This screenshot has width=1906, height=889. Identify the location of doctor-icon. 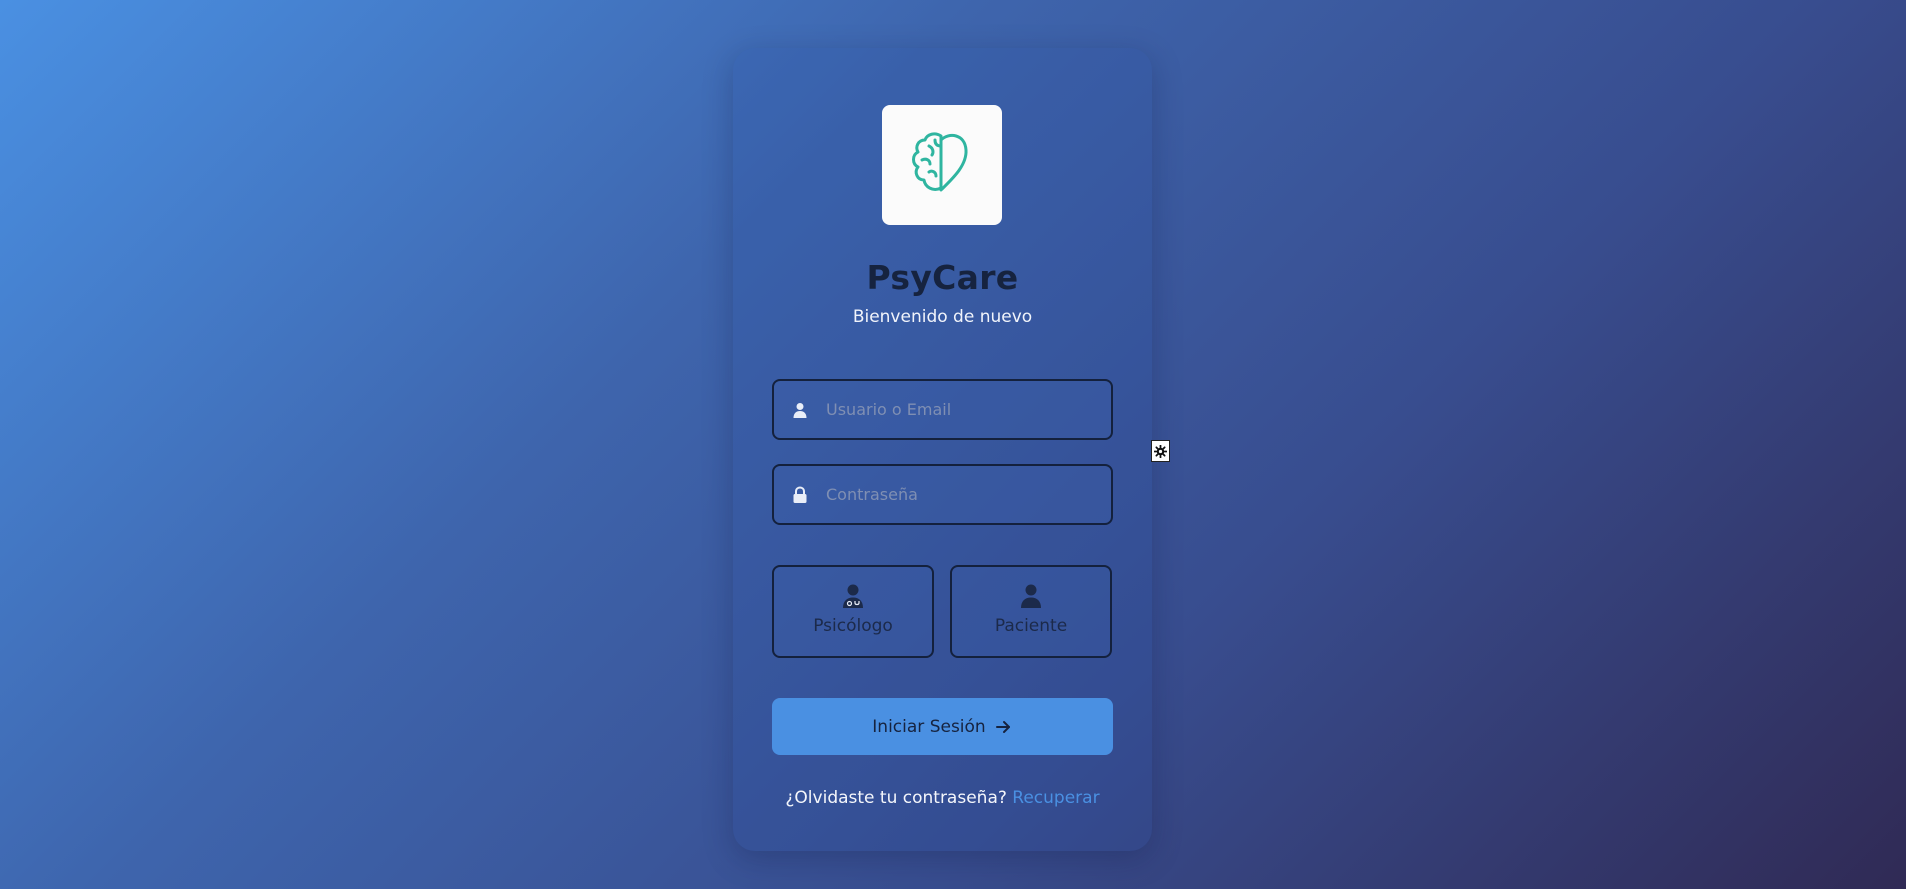
(853, 596).